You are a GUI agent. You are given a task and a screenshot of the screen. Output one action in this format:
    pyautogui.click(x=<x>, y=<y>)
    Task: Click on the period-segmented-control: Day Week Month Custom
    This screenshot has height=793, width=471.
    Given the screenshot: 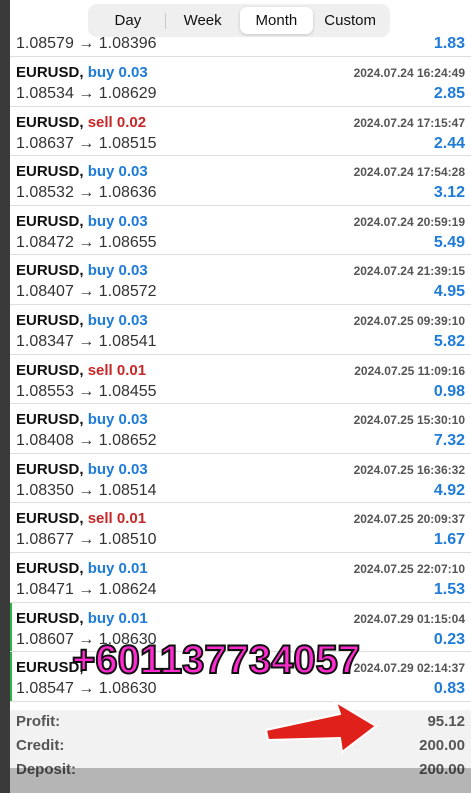 What is the action you would take?
    pyautogui.click(x=239, y=20)
    